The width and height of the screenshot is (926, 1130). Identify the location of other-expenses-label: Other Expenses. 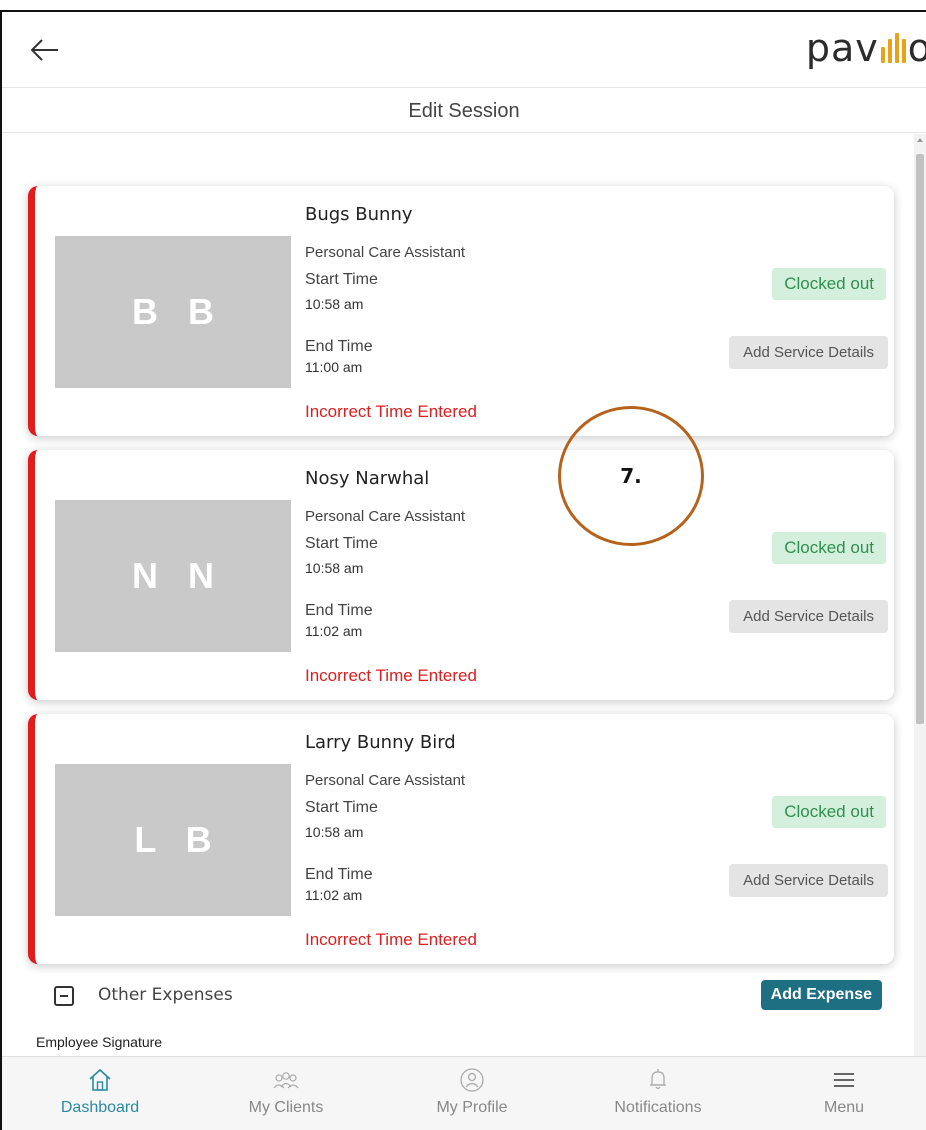
(165, 995).